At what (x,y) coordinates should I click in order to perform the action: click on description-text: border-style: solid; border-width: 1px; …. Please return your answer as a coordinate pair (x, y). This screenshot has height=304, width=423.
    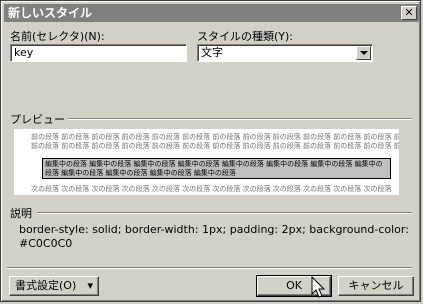
    Looking at the image, I should click on (214, 236).